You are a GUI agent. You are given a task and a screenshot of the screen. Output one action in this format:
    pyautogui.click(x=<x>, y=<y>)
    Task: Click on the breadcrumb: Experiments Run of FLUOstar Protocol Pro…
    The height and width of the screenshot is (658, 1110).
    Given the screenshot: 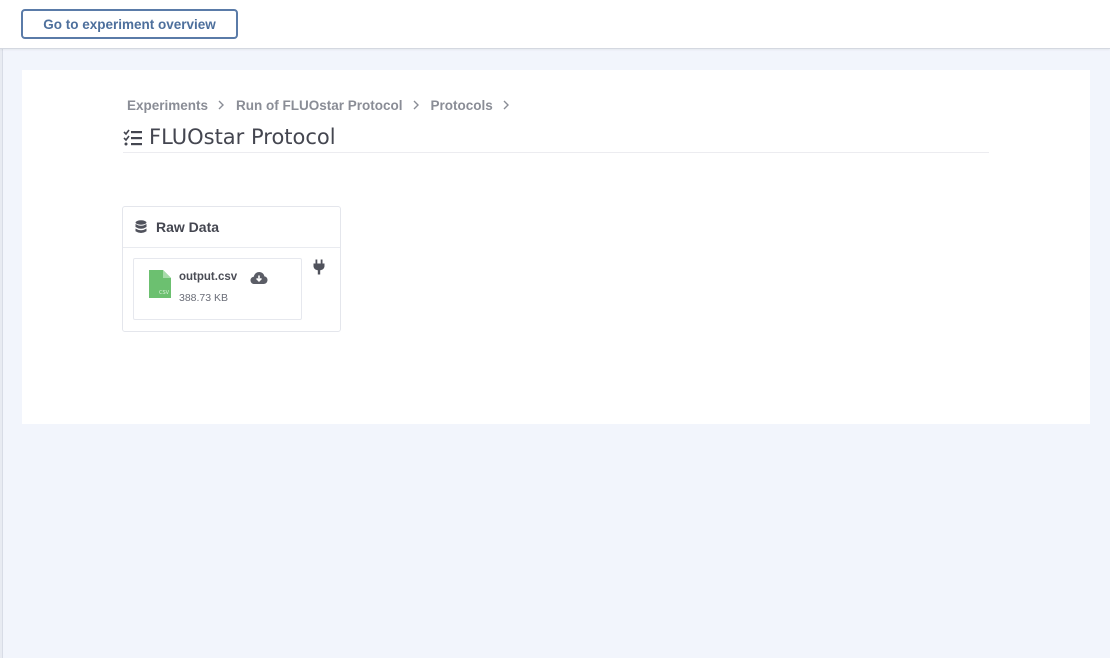 What is the action you would take?
    pyautogui.click(x=324, y=105)
    